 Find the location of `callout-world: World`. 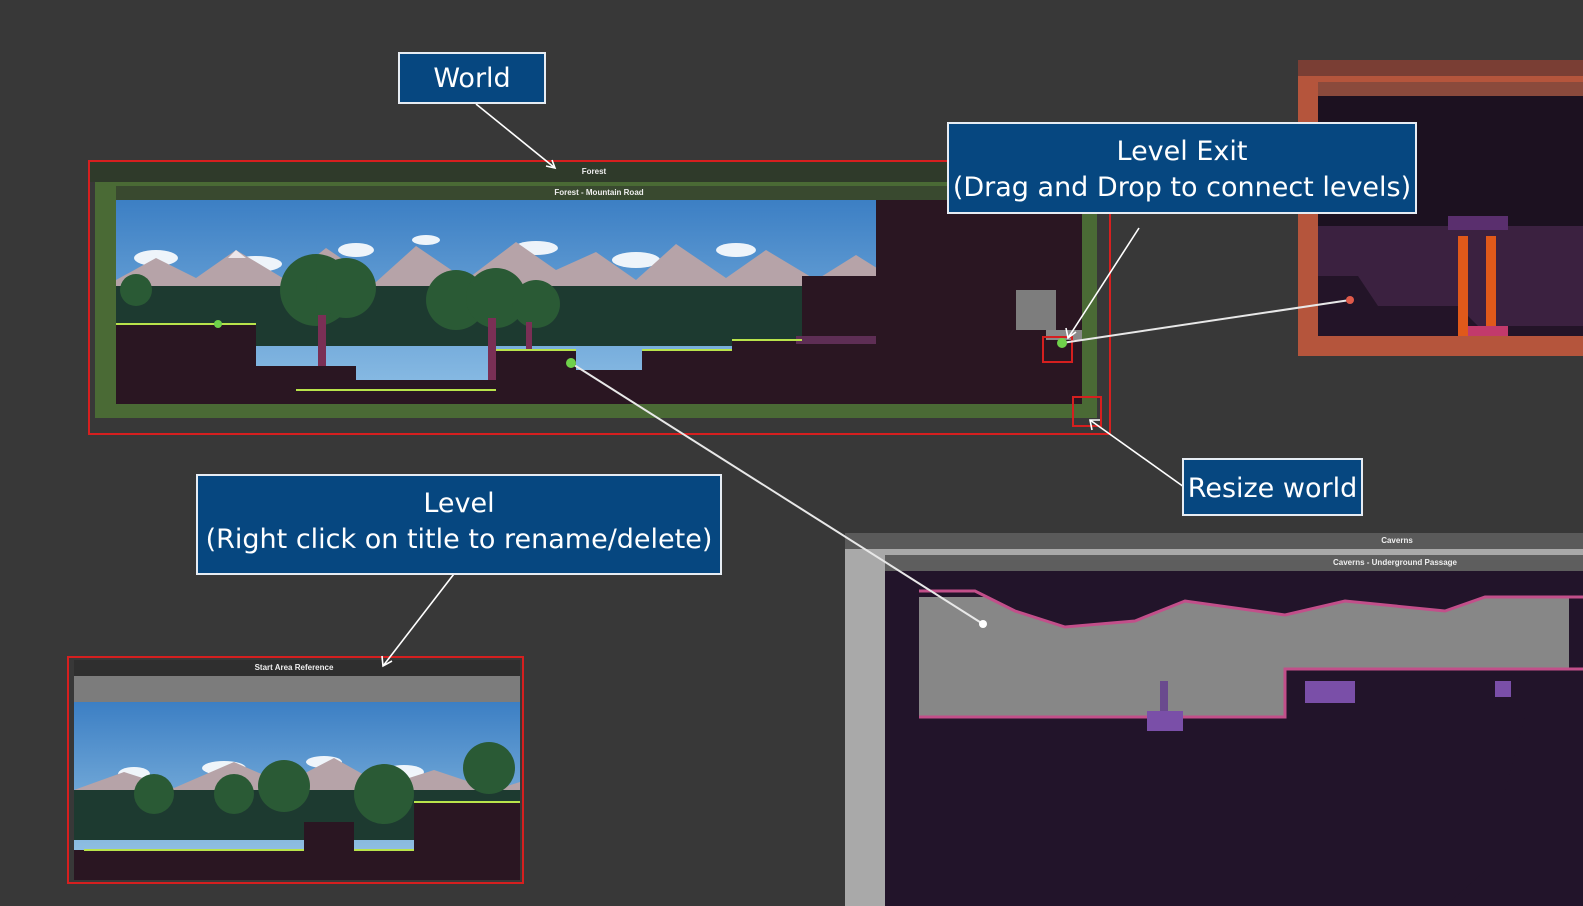

callout-world: World is located at coordinates (472, 78).